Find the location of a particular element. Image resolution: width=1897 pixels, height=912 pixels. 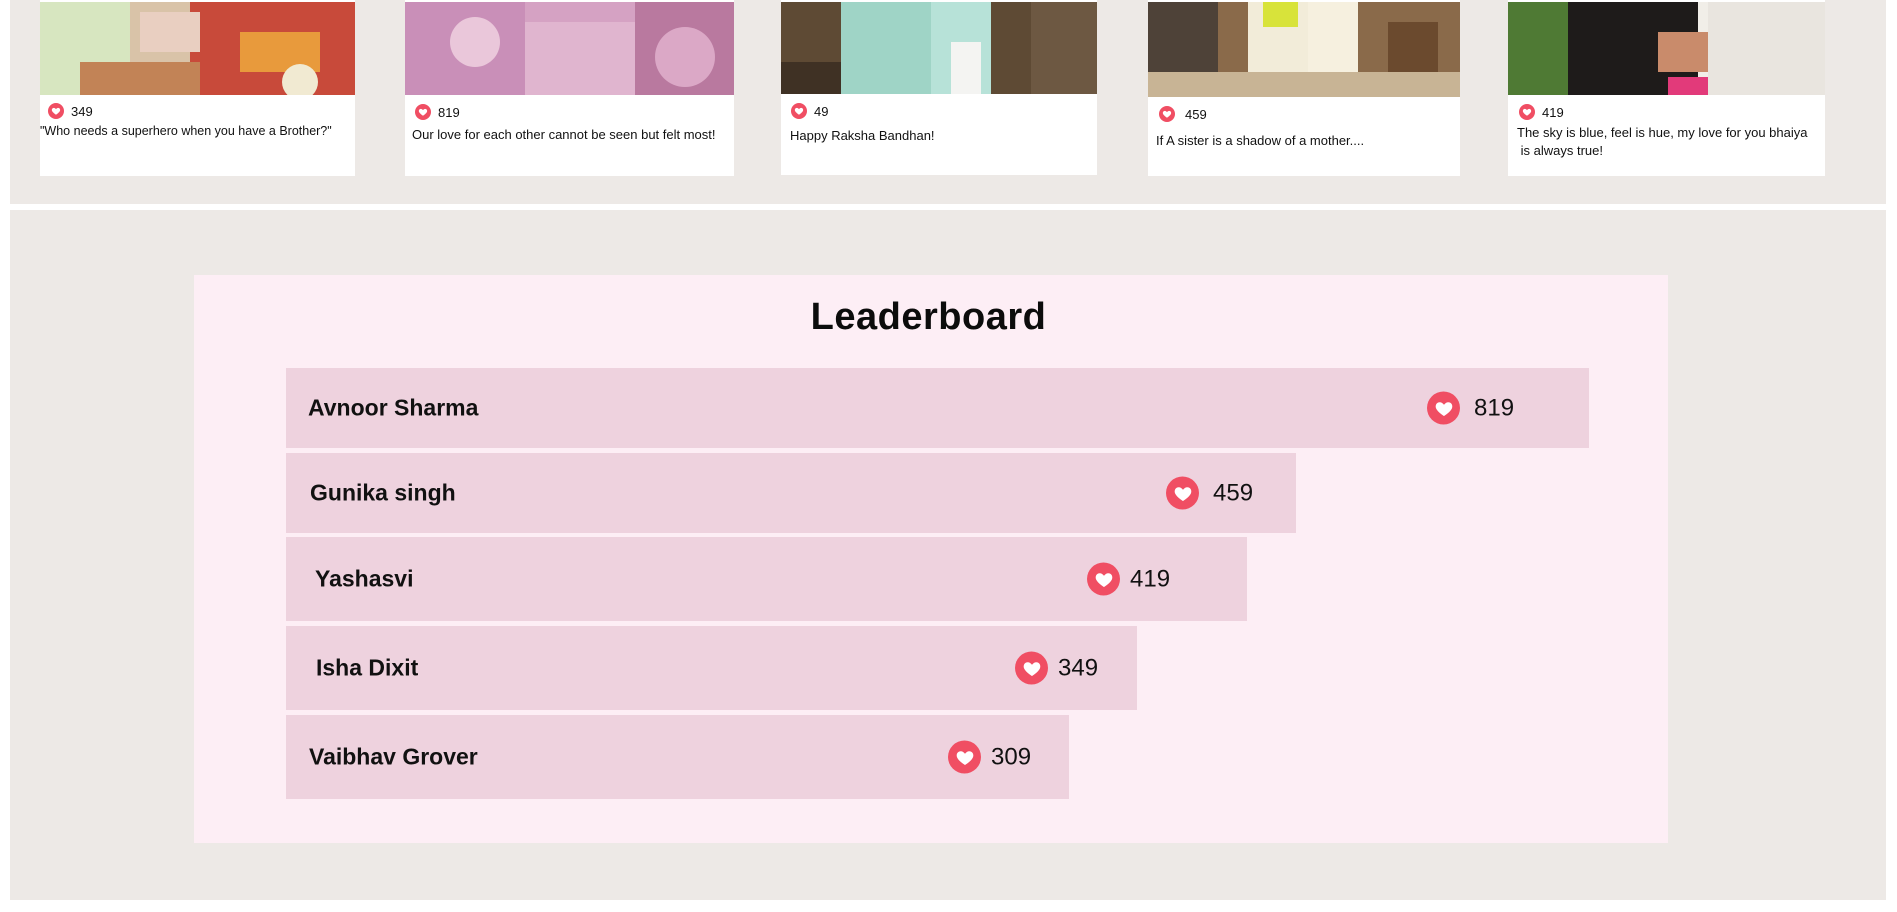

entry-likes: 349 is located at coordinates (1057, 668).